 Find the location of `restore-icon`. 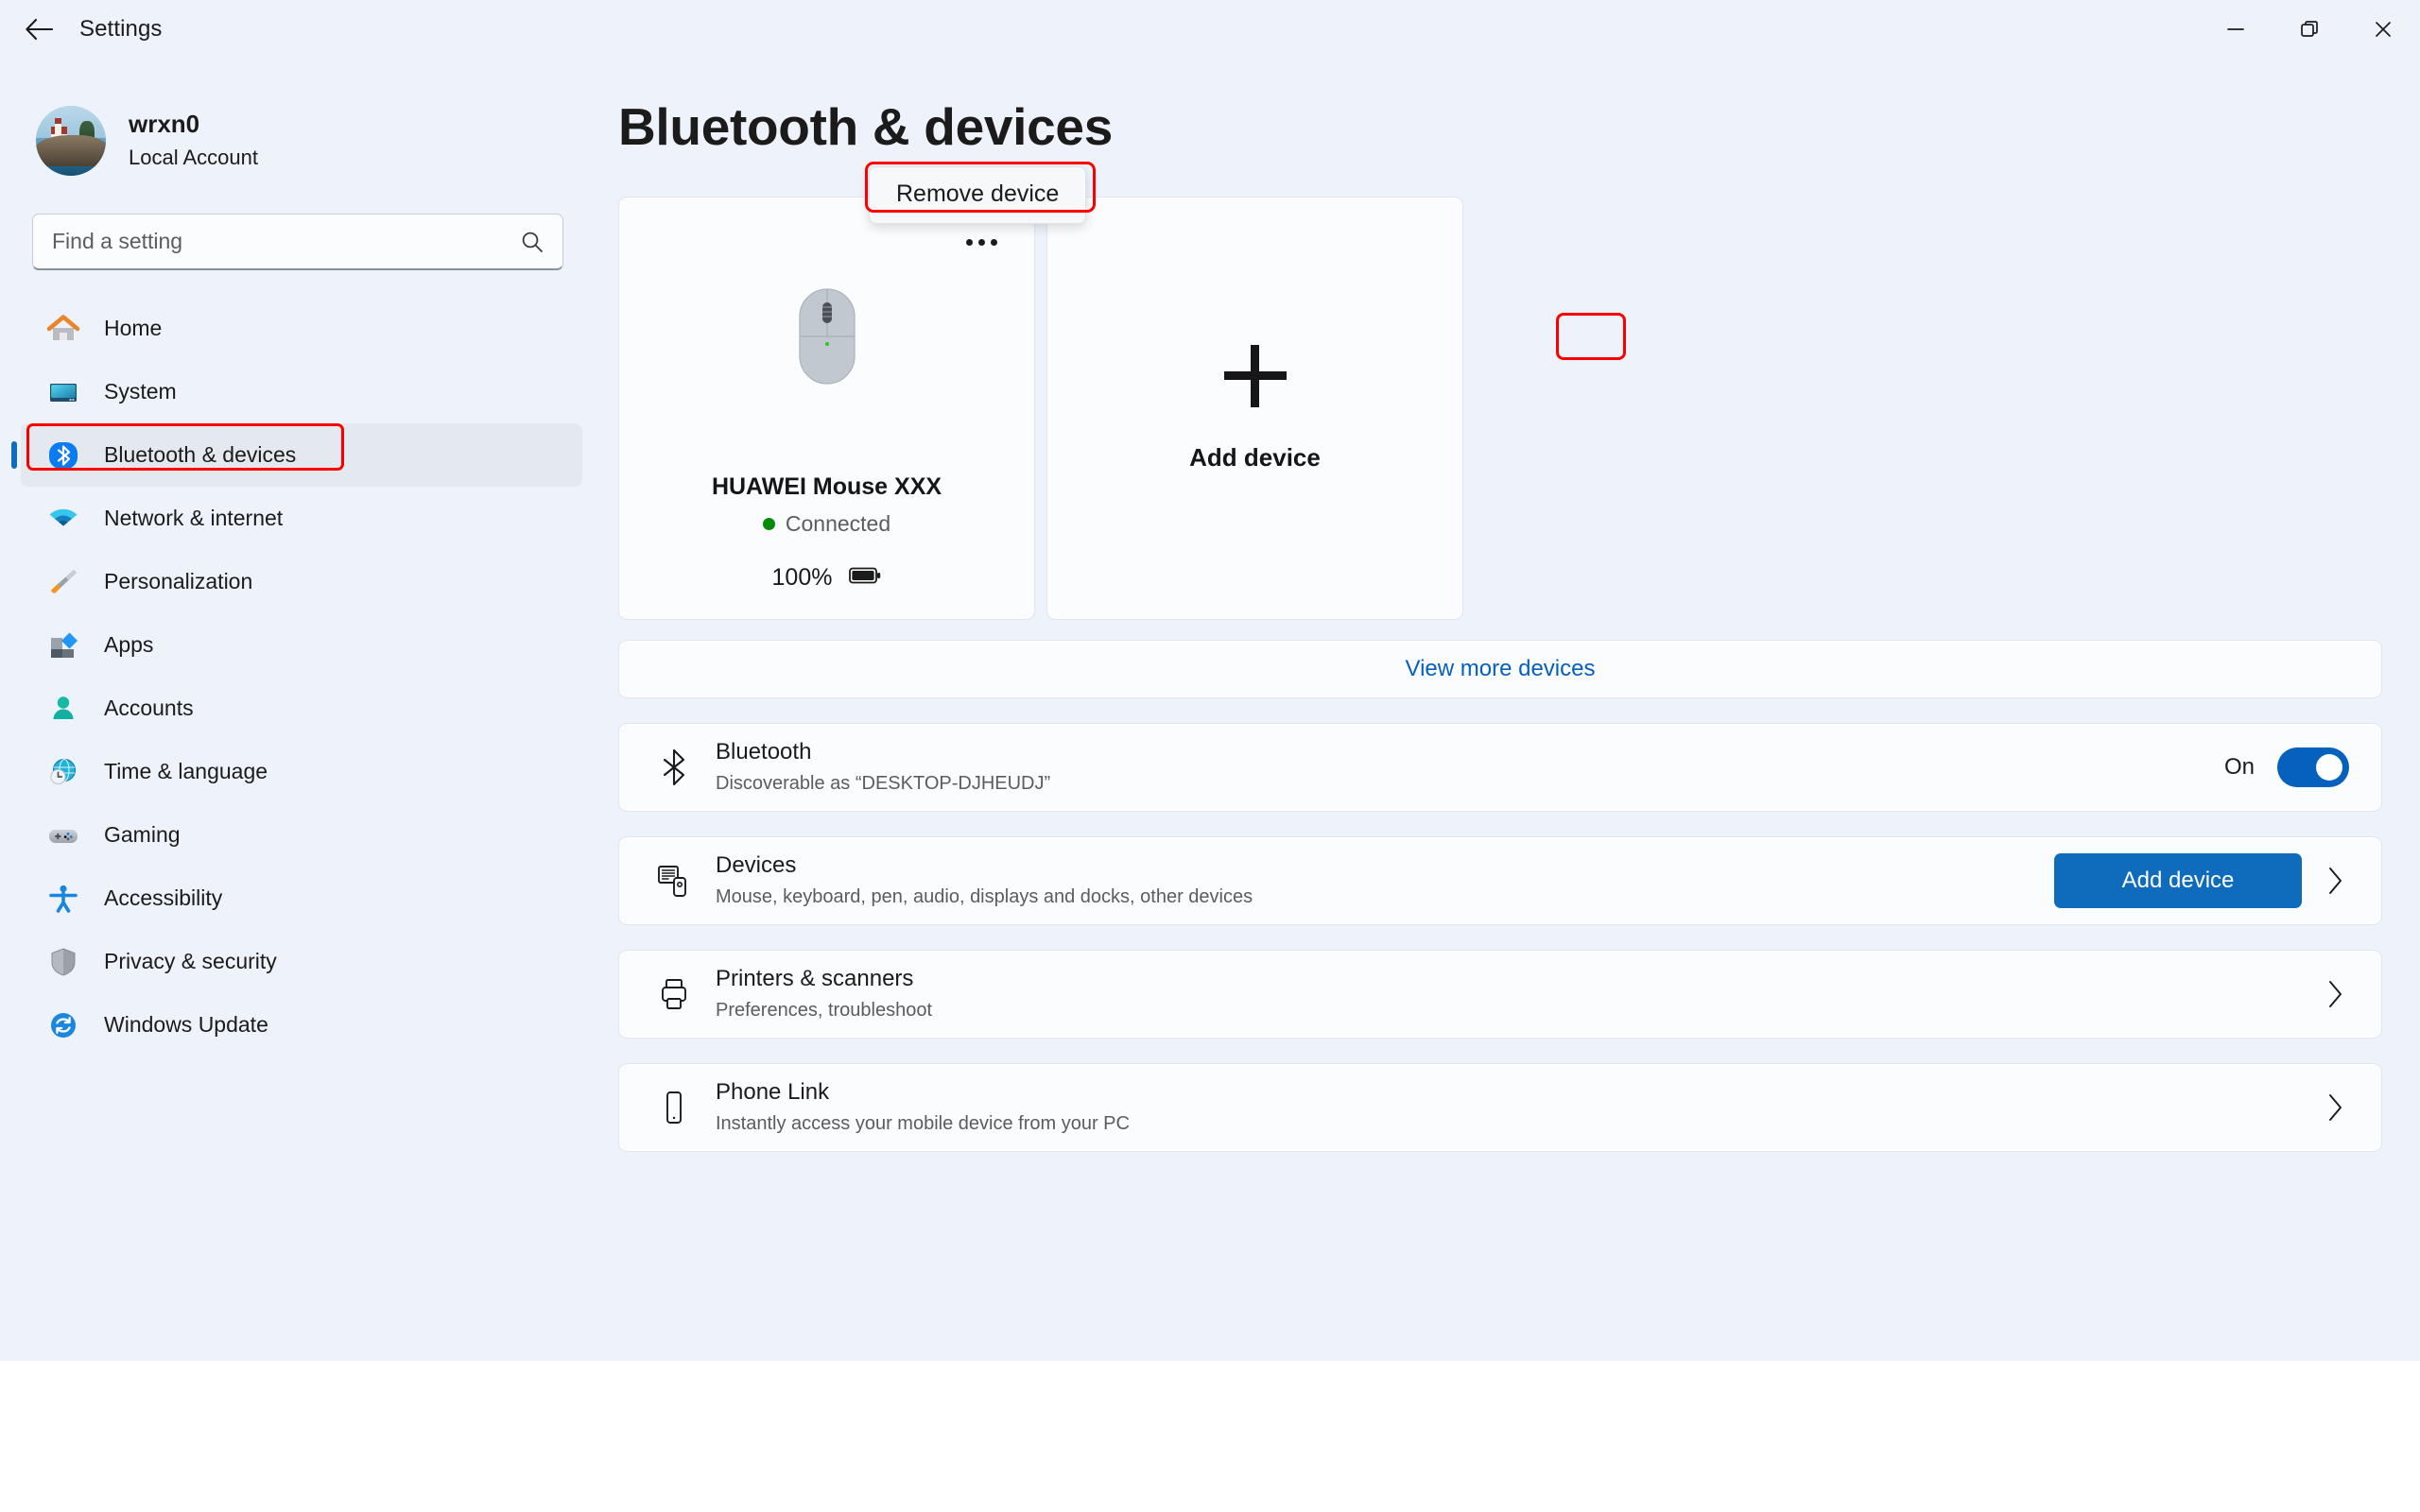

restore-icon is located at coordinates (2309, 29).